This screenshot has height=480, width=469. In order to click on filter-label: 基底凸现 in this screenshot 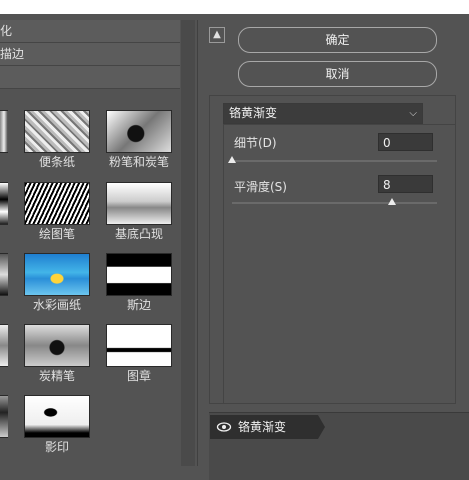, I will do `click(138, 234)`.